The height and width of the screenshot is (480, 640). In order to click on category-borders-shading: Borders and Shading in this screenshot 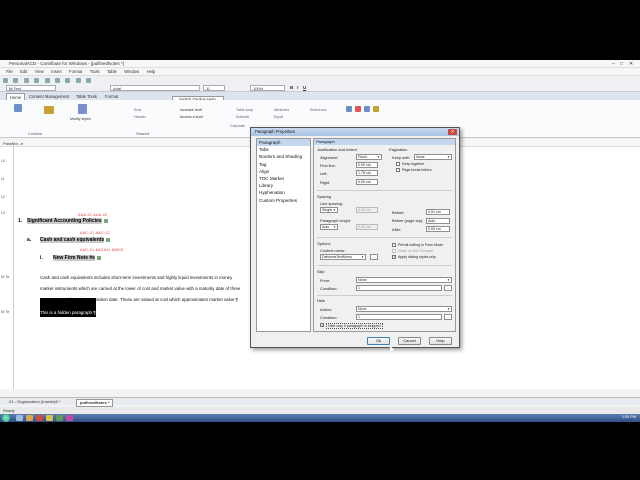, I will do `click(283, 156)`.